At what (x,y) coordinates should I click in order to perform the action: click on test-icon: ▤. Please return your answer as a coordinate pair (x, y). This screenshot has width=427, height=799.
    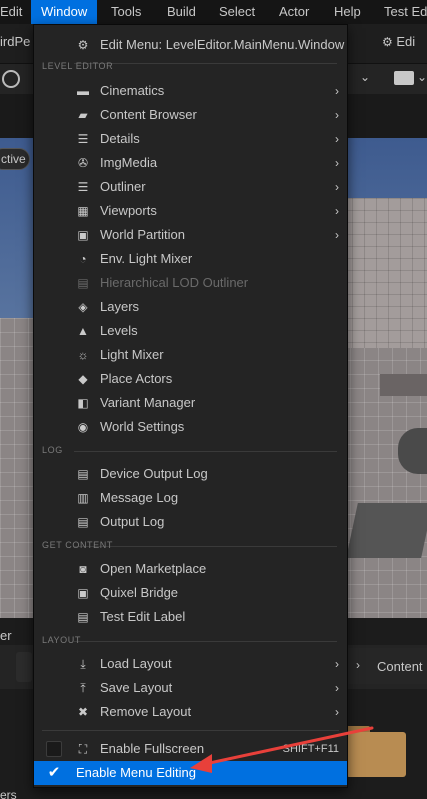
    Looking at the image, I should click on (83, 617).